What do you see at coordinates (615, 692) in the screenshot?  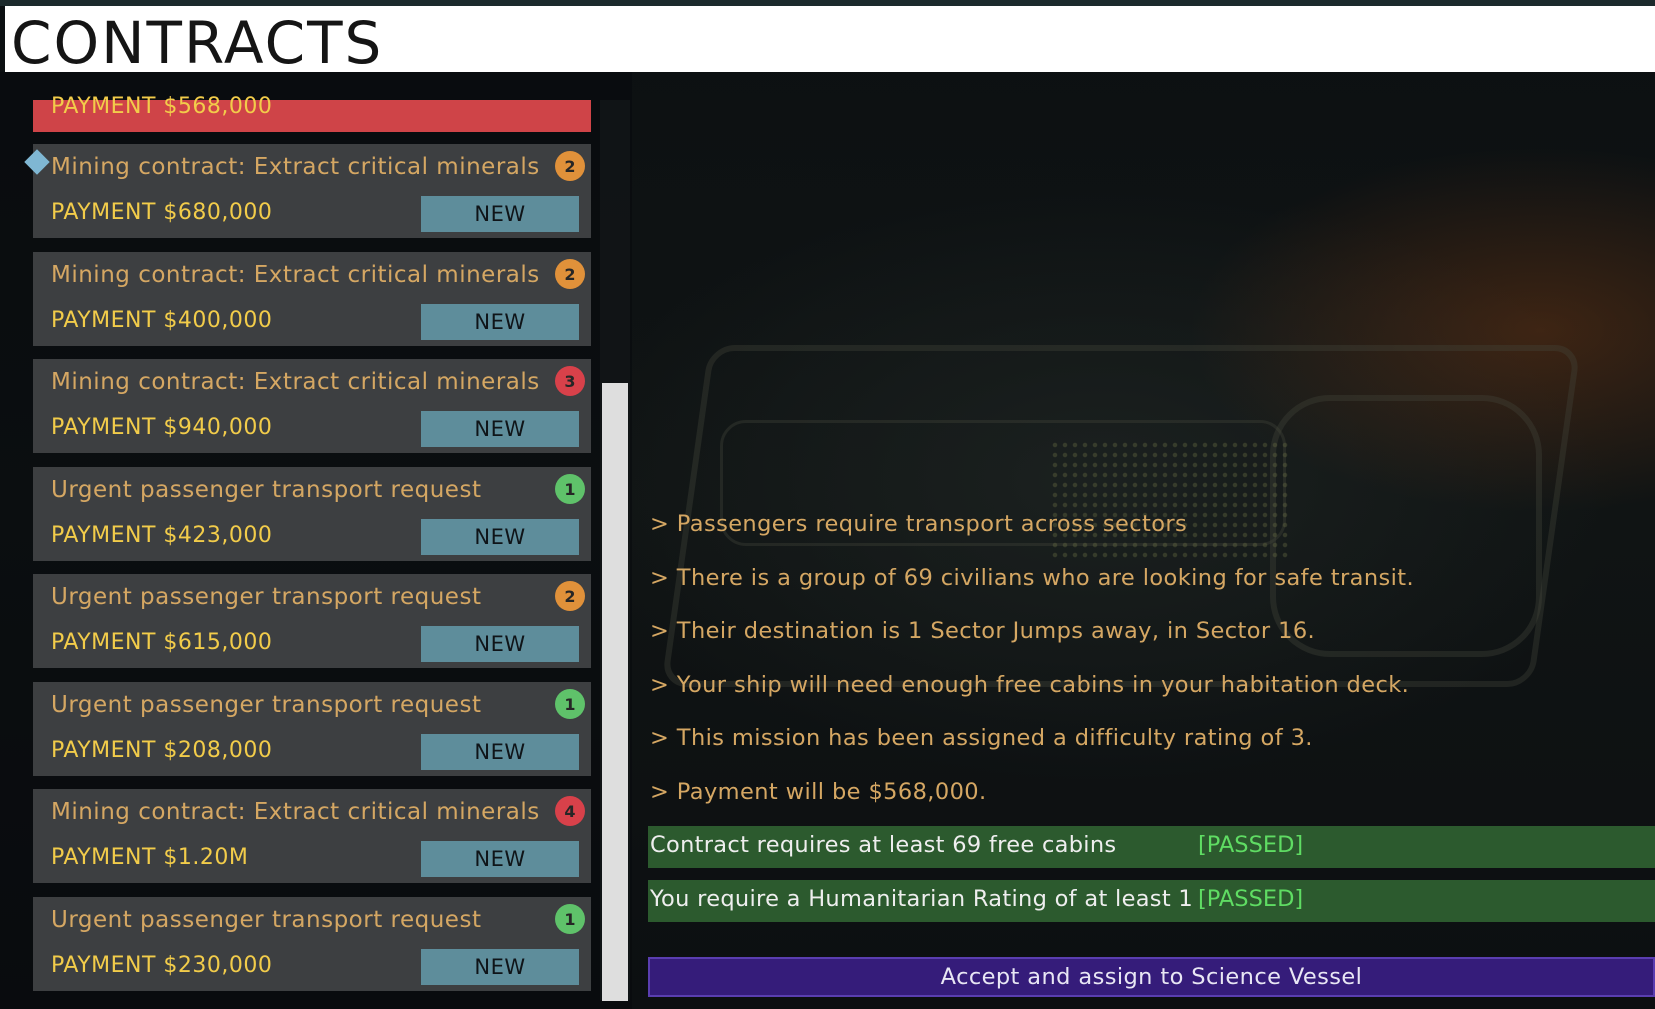 I see `scrollbar-thumb` at bounding box center [615, 692].